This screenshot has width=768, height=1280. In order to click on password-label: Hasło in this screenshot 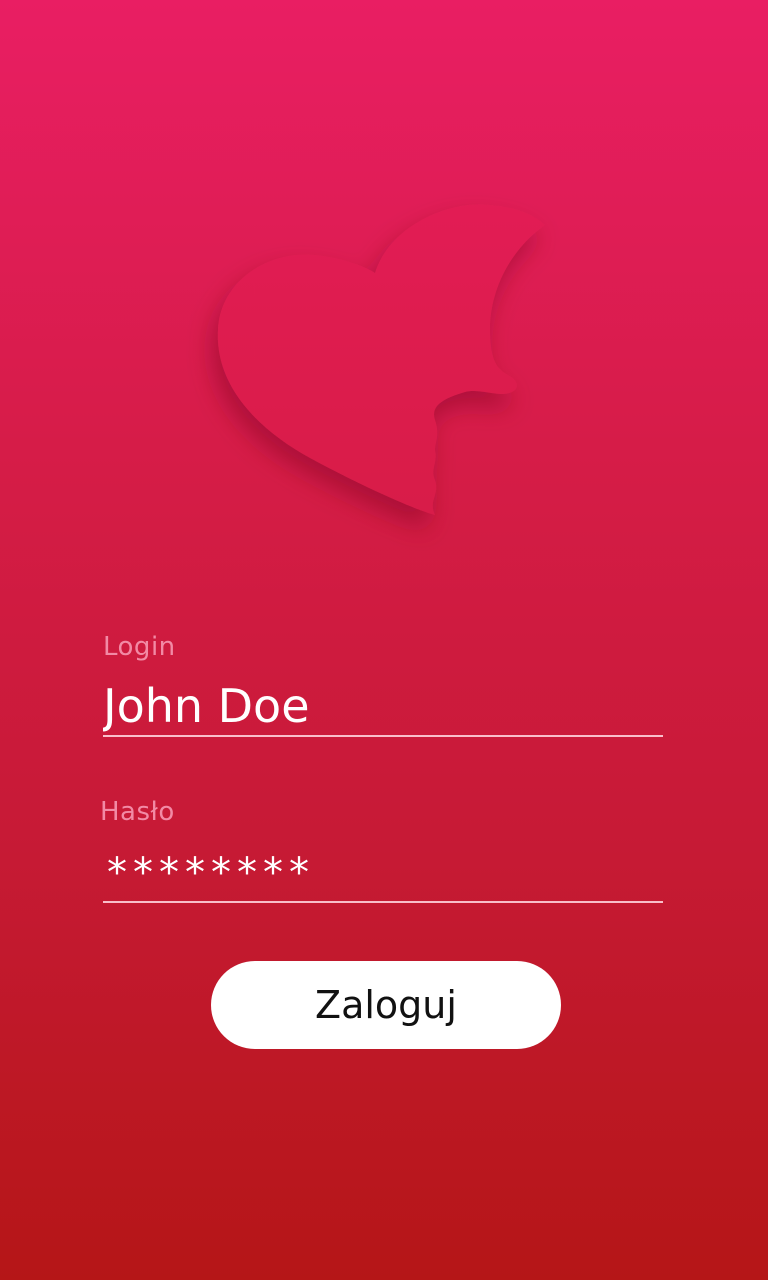, I will do `click(137, 812)`.